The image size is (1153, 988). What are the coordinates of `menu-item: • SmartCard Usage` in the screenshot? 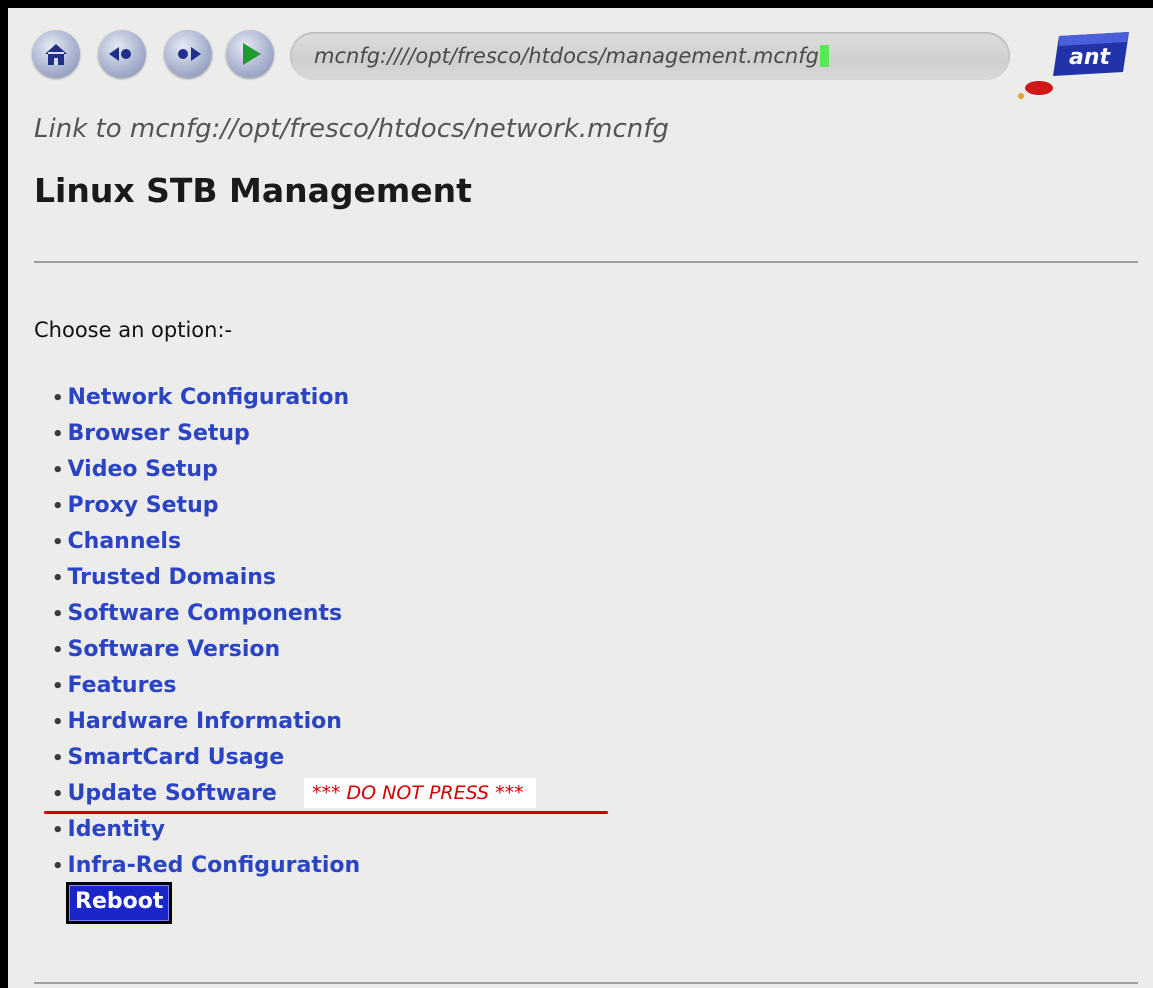 It's located at (206, 758).